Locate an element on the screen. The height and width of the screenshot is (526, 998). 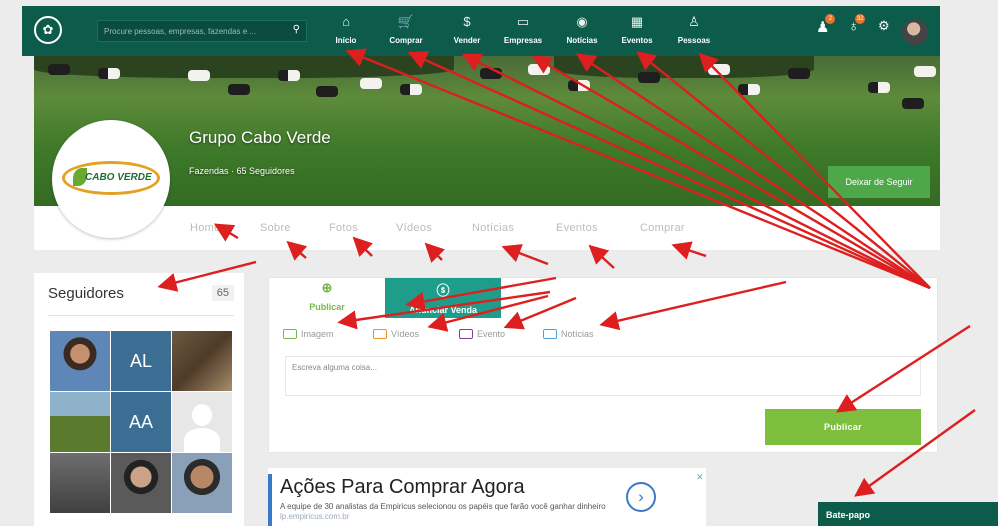
option-label: Evento is located at coordinates (491, 334).